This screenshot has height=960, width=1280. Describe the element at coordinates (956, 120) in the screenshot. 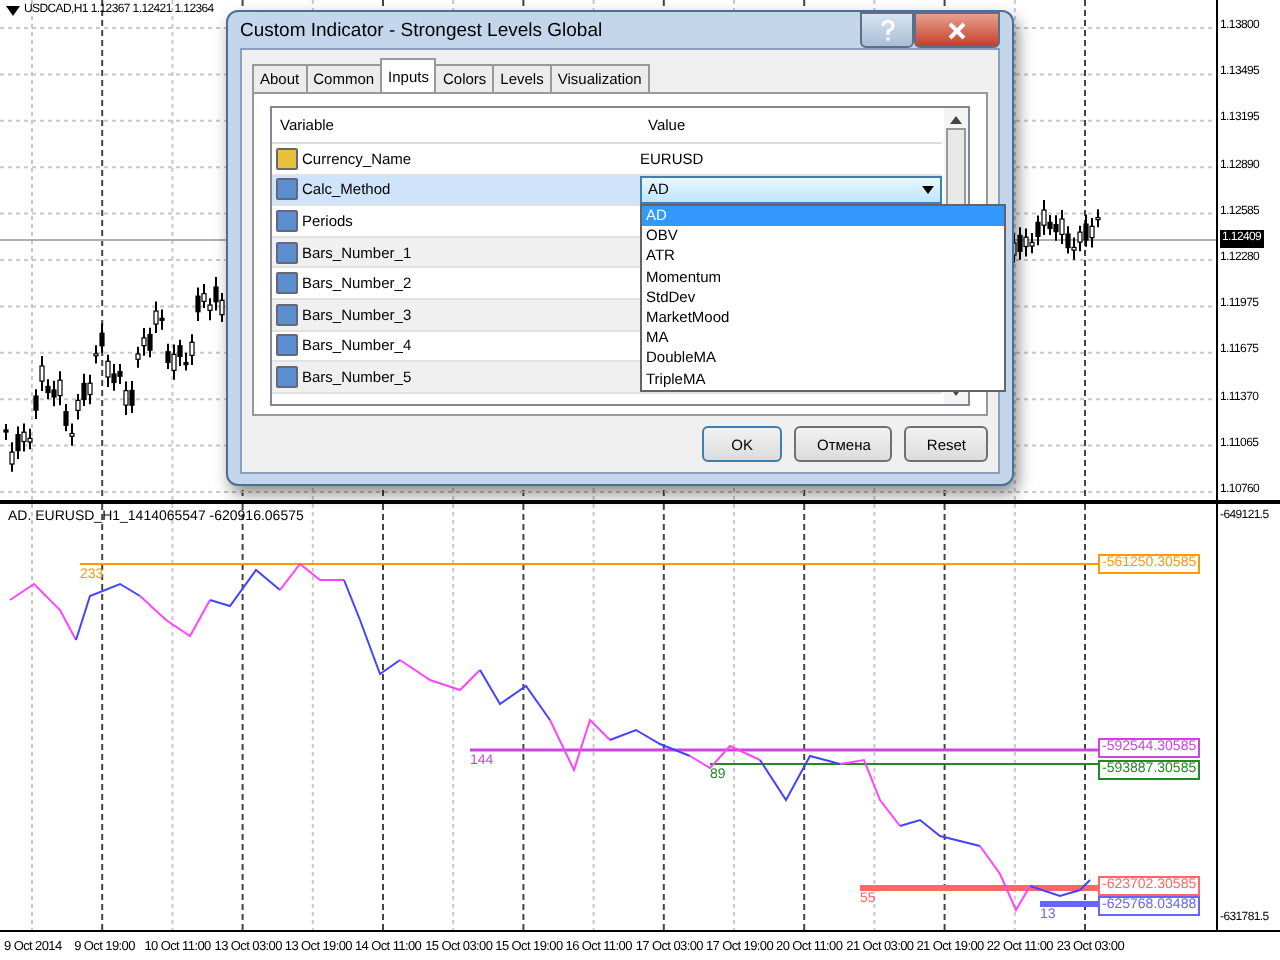

I see `scroll-up-icon` at that location.